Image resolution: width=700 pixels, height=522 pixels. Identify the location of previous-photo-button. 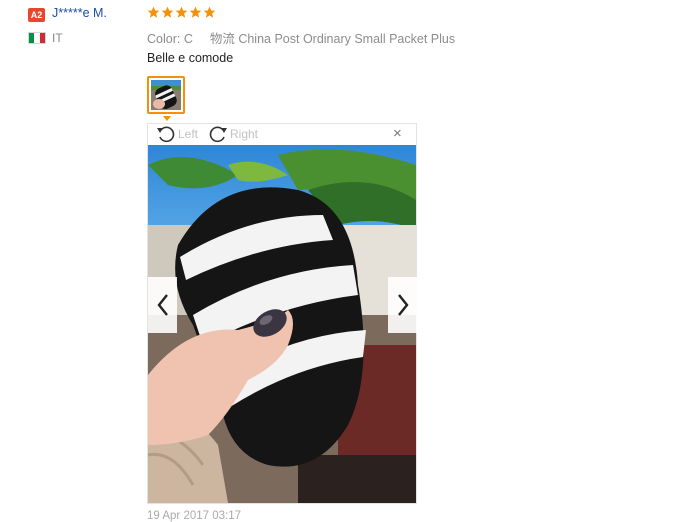
(162, 305).